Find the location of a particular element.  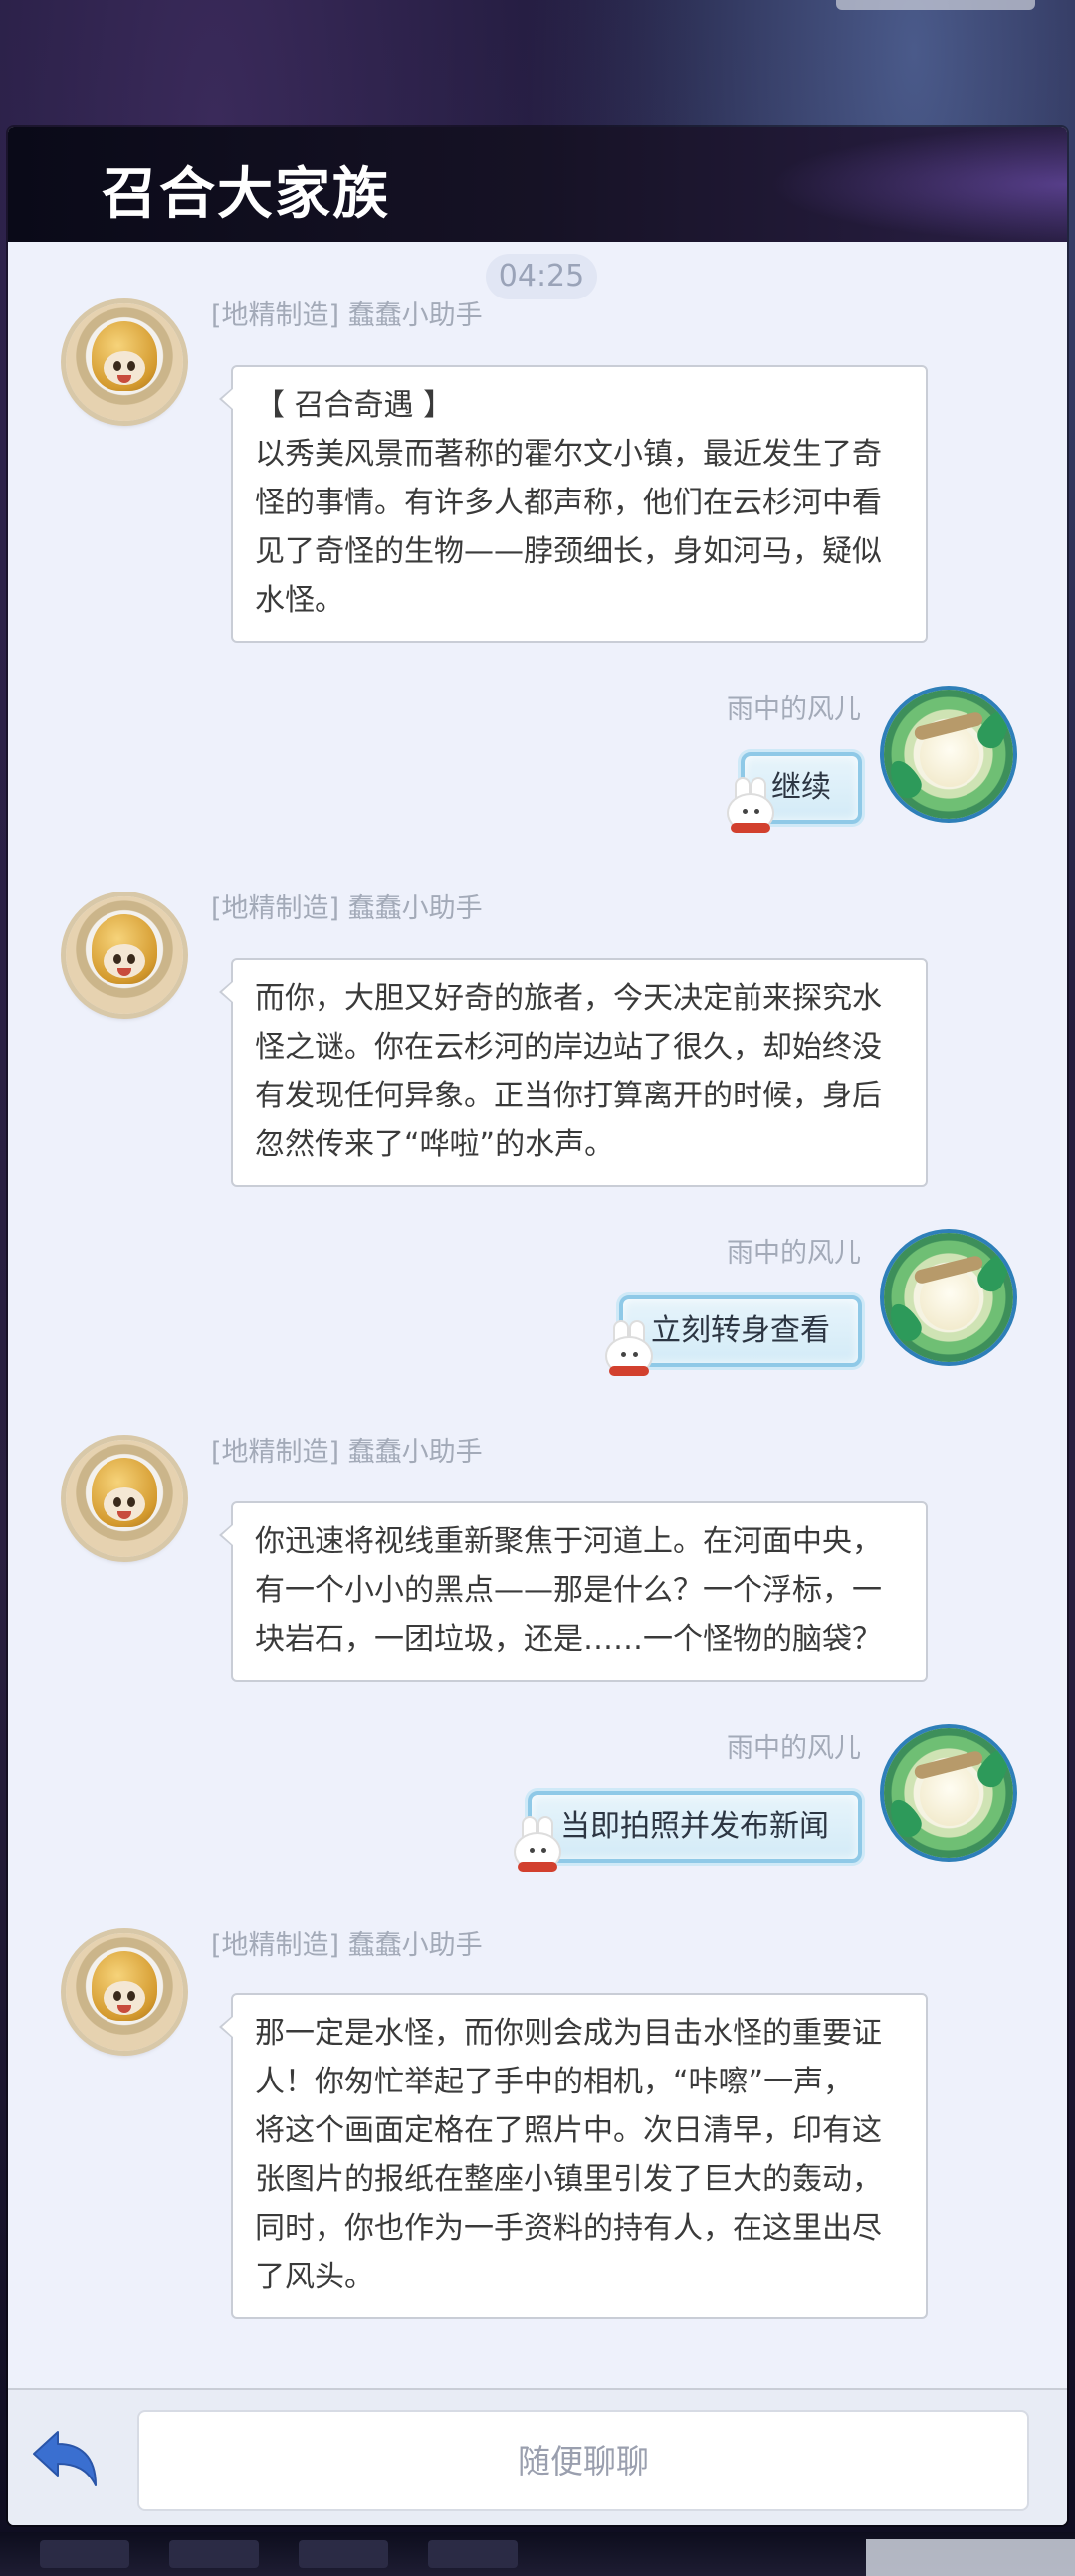

message-line: 块岩石，一团垃圾，还是……一个怪物的脑袋？ is located at coordinates (568, 1639).